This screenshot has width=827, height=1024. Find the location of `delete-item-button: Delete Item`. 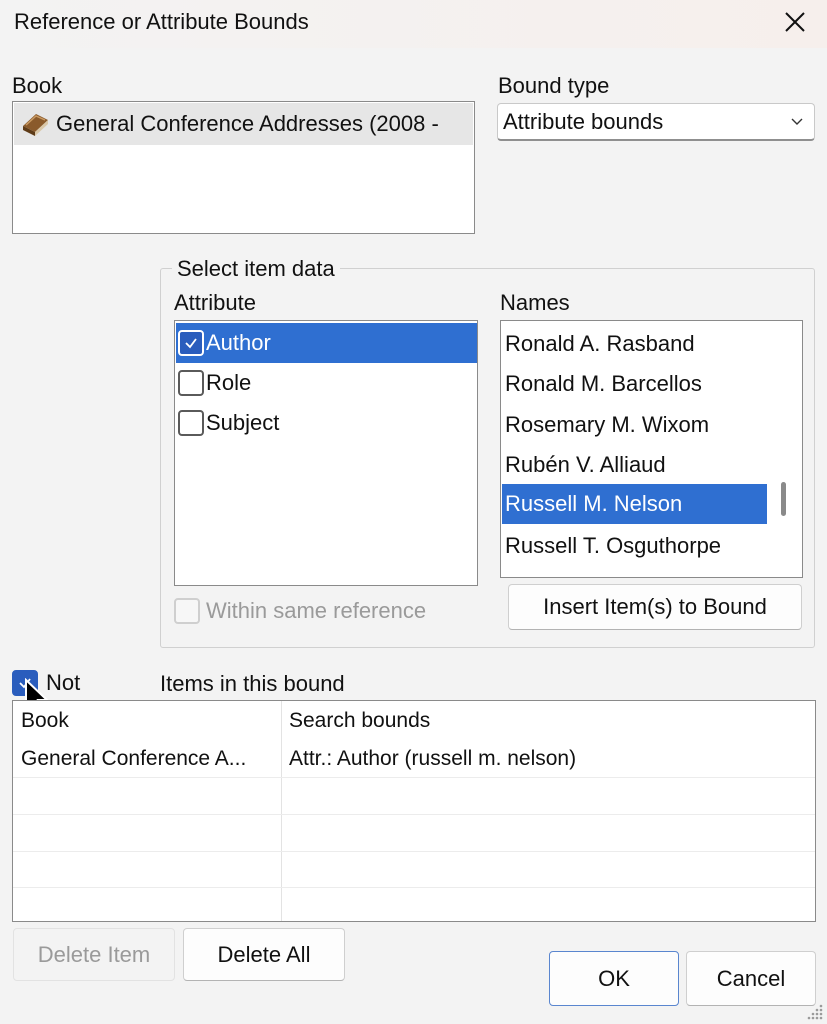

delete-item-button: Delete Item is located at coordinates (94, 954).